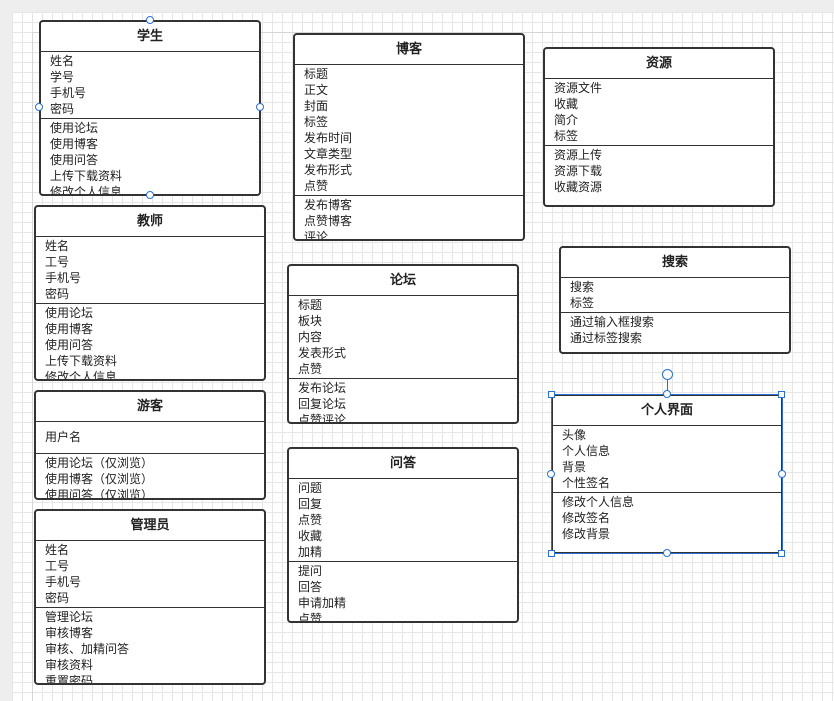  What do you see at coordinates (316, 235) in the screenshot?
I see `method: 评论` at bounding box center [316, 235].